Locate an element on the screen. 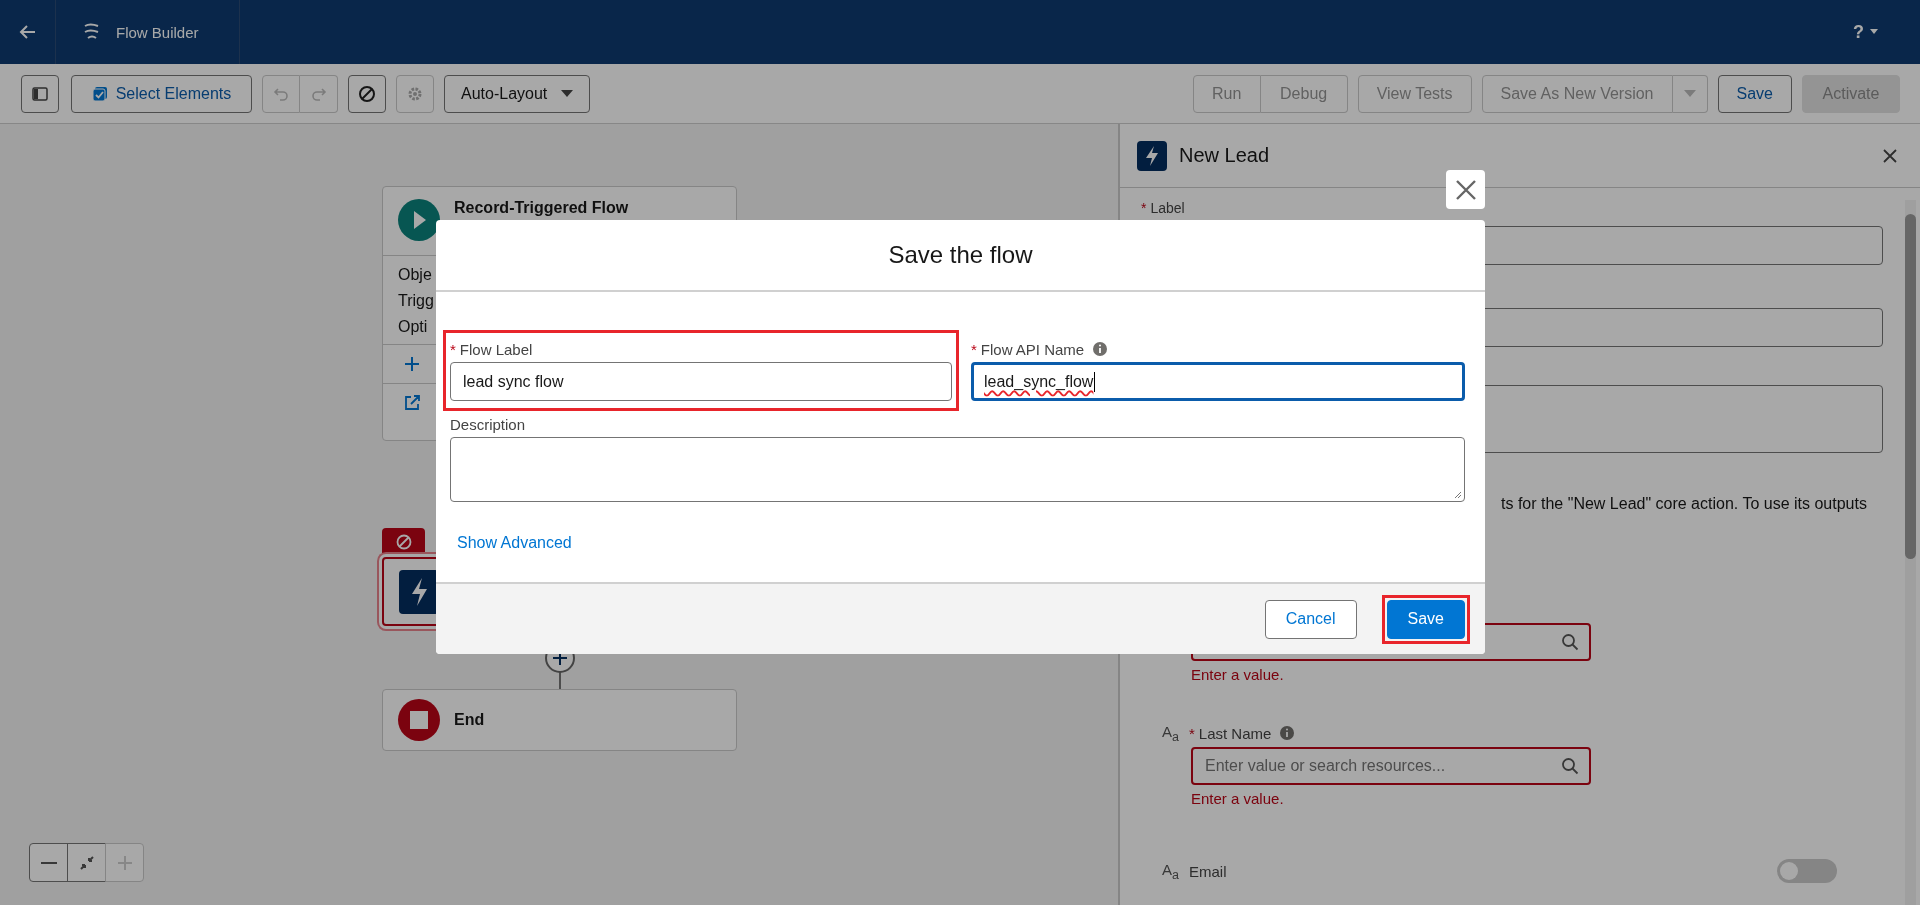 The image size is (1920, 905). scrollbar is located at coordinates (1910, 552).